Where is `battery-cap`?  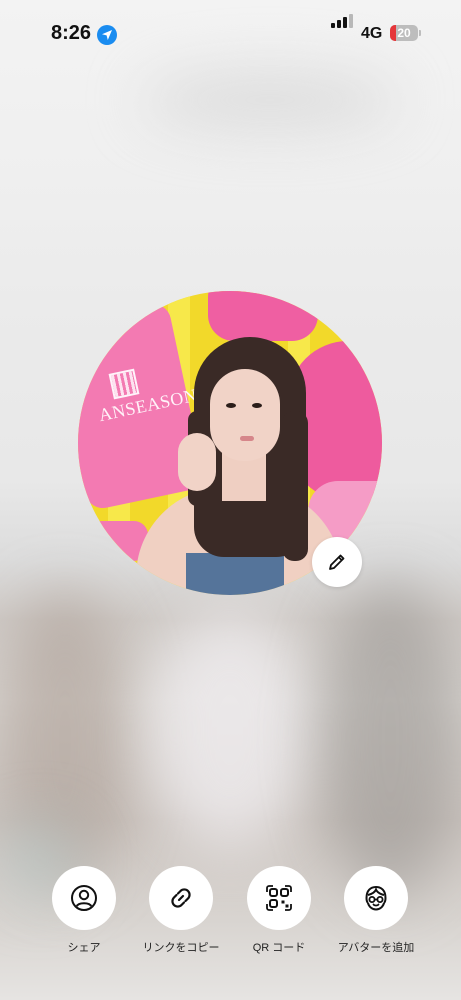
battery-cap is located at coordinates (420, 33).